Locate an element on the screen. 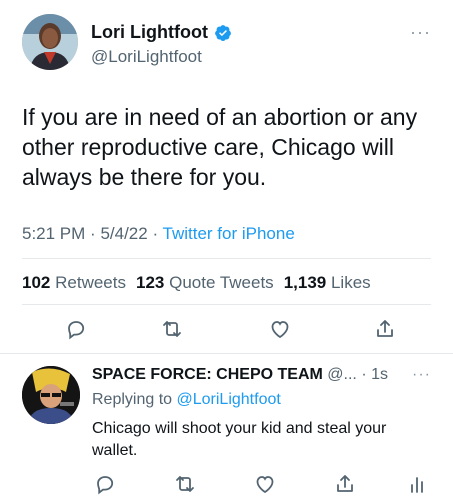 The image size is (453, 501). author-handle: @LoriLightfoot is located at coordinates (146, 57).